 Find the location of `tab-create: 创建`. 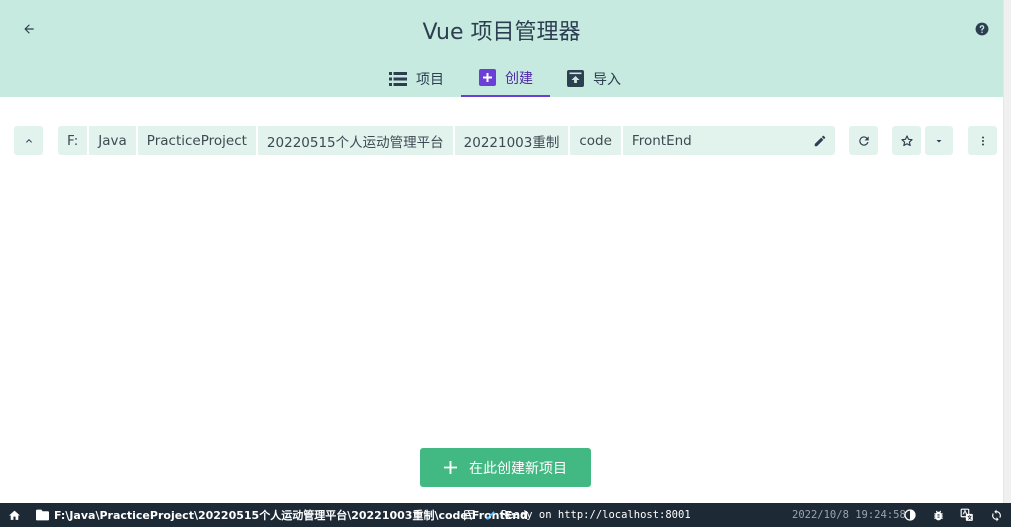

tab-create: 创建 is located at coordinates (505, 78).